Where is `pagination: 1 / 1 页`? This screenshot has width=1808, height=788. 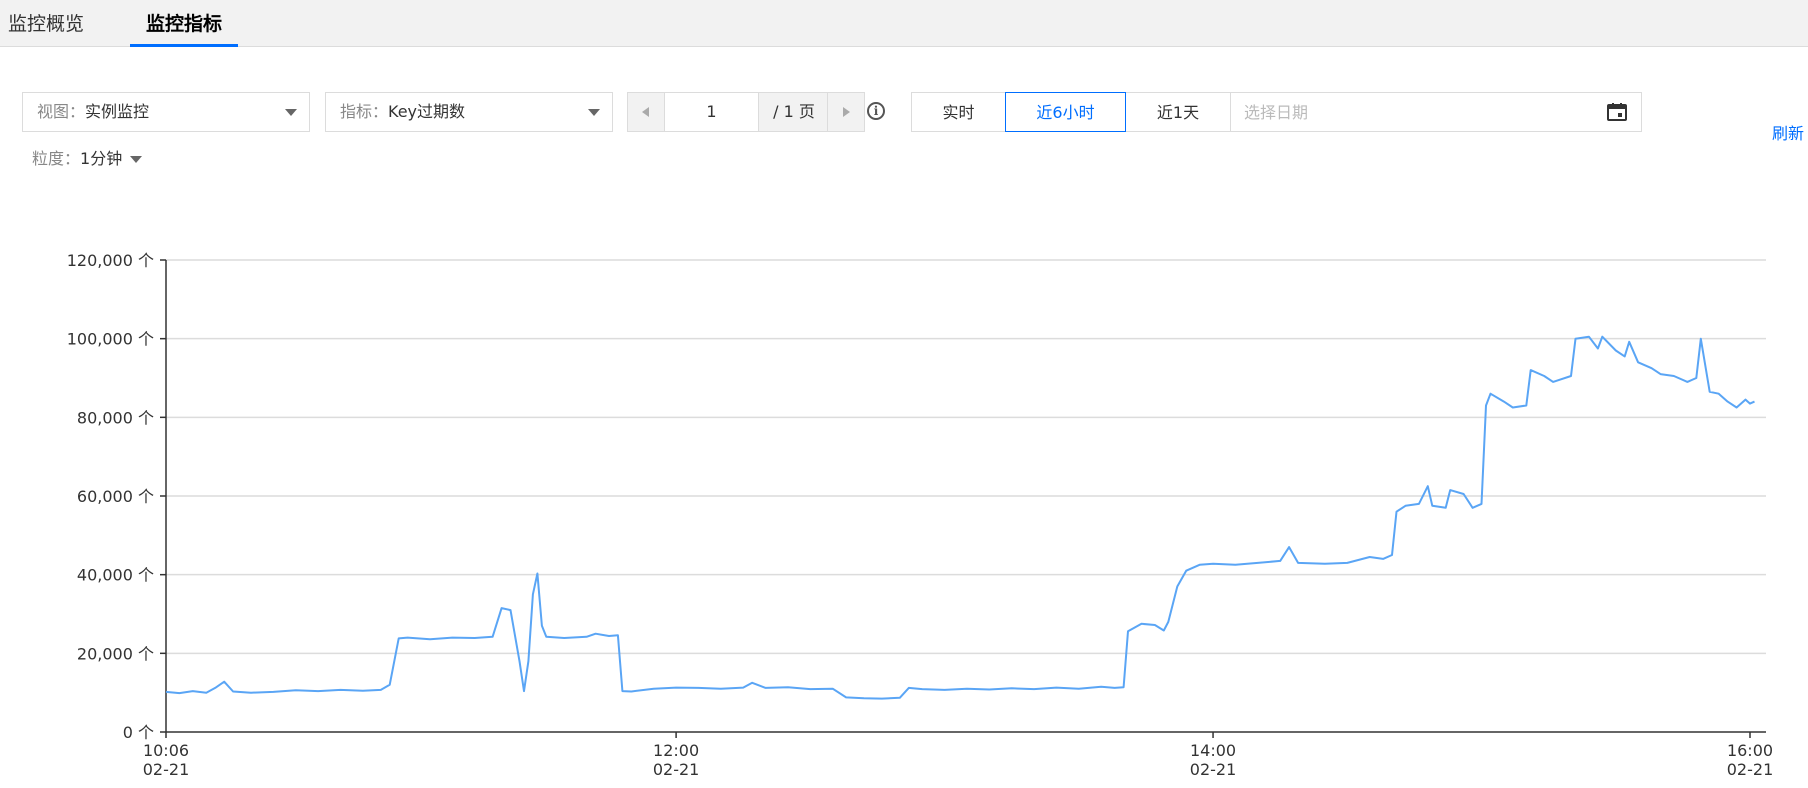 pagination: 1 / 1 页 is located at coordinates (746, 112).